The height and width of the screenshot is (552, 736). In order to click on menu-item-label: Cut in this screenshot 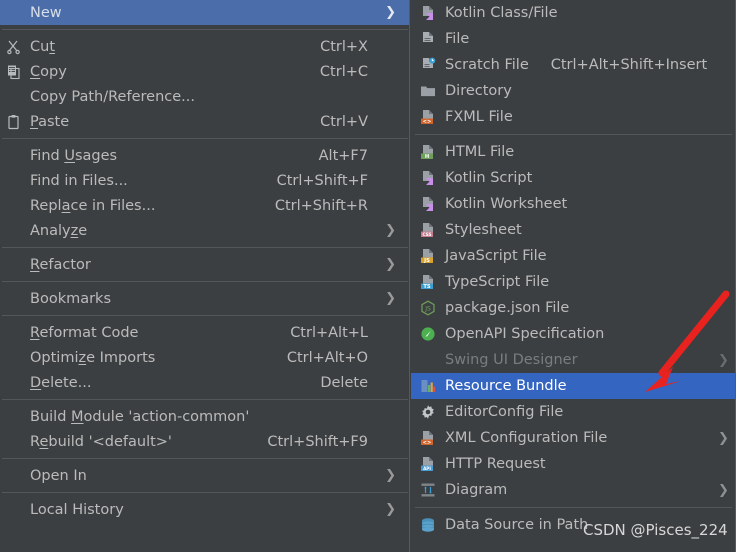, I will do `click(43, 46)`.